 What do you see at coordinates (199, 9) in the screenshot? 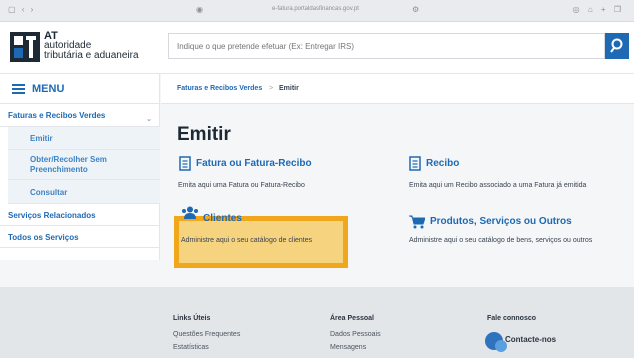
I see `shield-icon: ◉` at bounding box center [199, 9].